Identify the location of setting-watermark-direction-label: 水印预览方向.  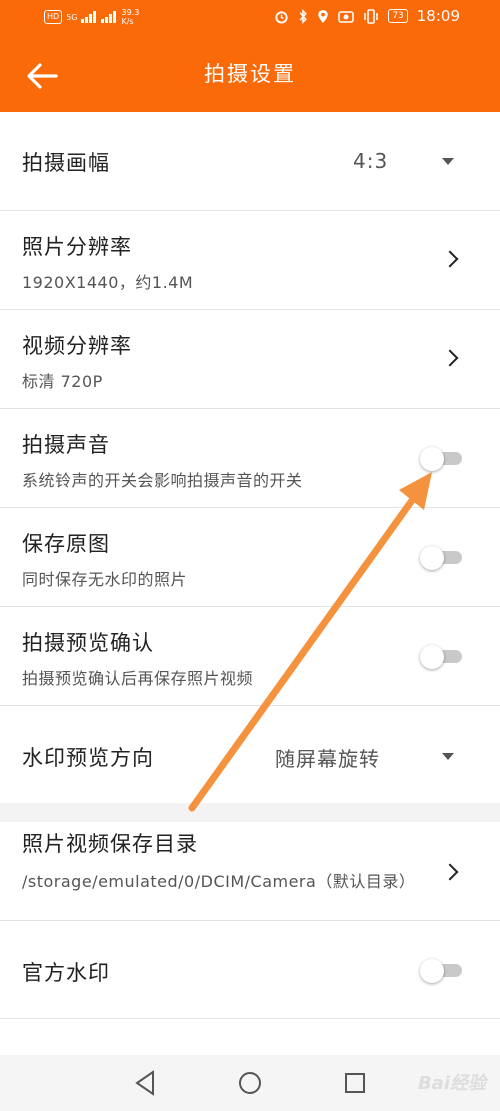
(88, 758).